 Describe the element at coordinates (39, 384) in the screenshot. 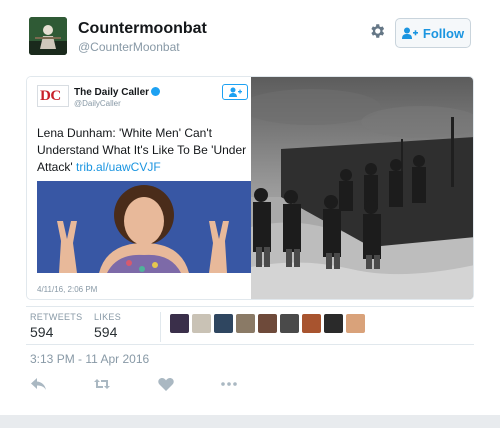

I see `reply-icon` at that location.